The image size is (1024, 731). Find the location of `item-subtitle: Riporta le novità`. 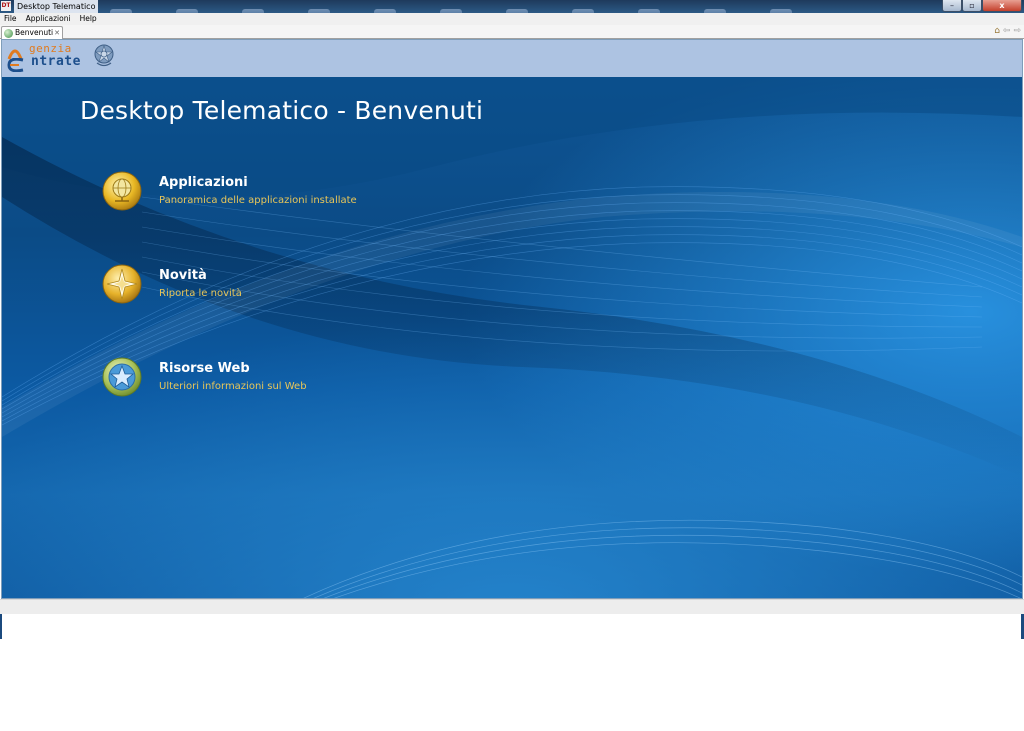

item-subtitle: Riporta le novità is located at coordinates (200, 293).